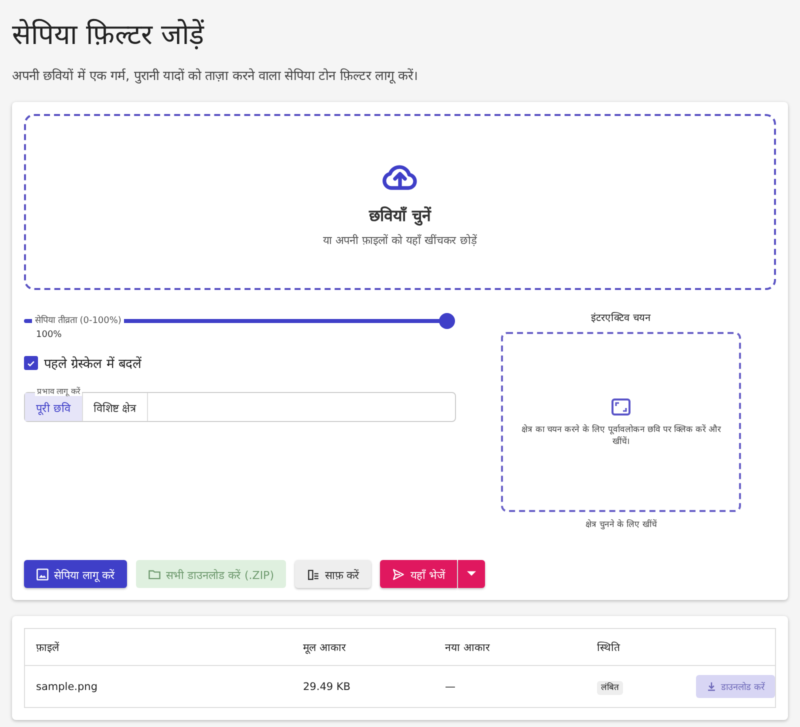  I want to click on dropzone-hint: या अपनी फ़ाइलों को यहाँ खींचकर छोड़ें, so click(400, 239).